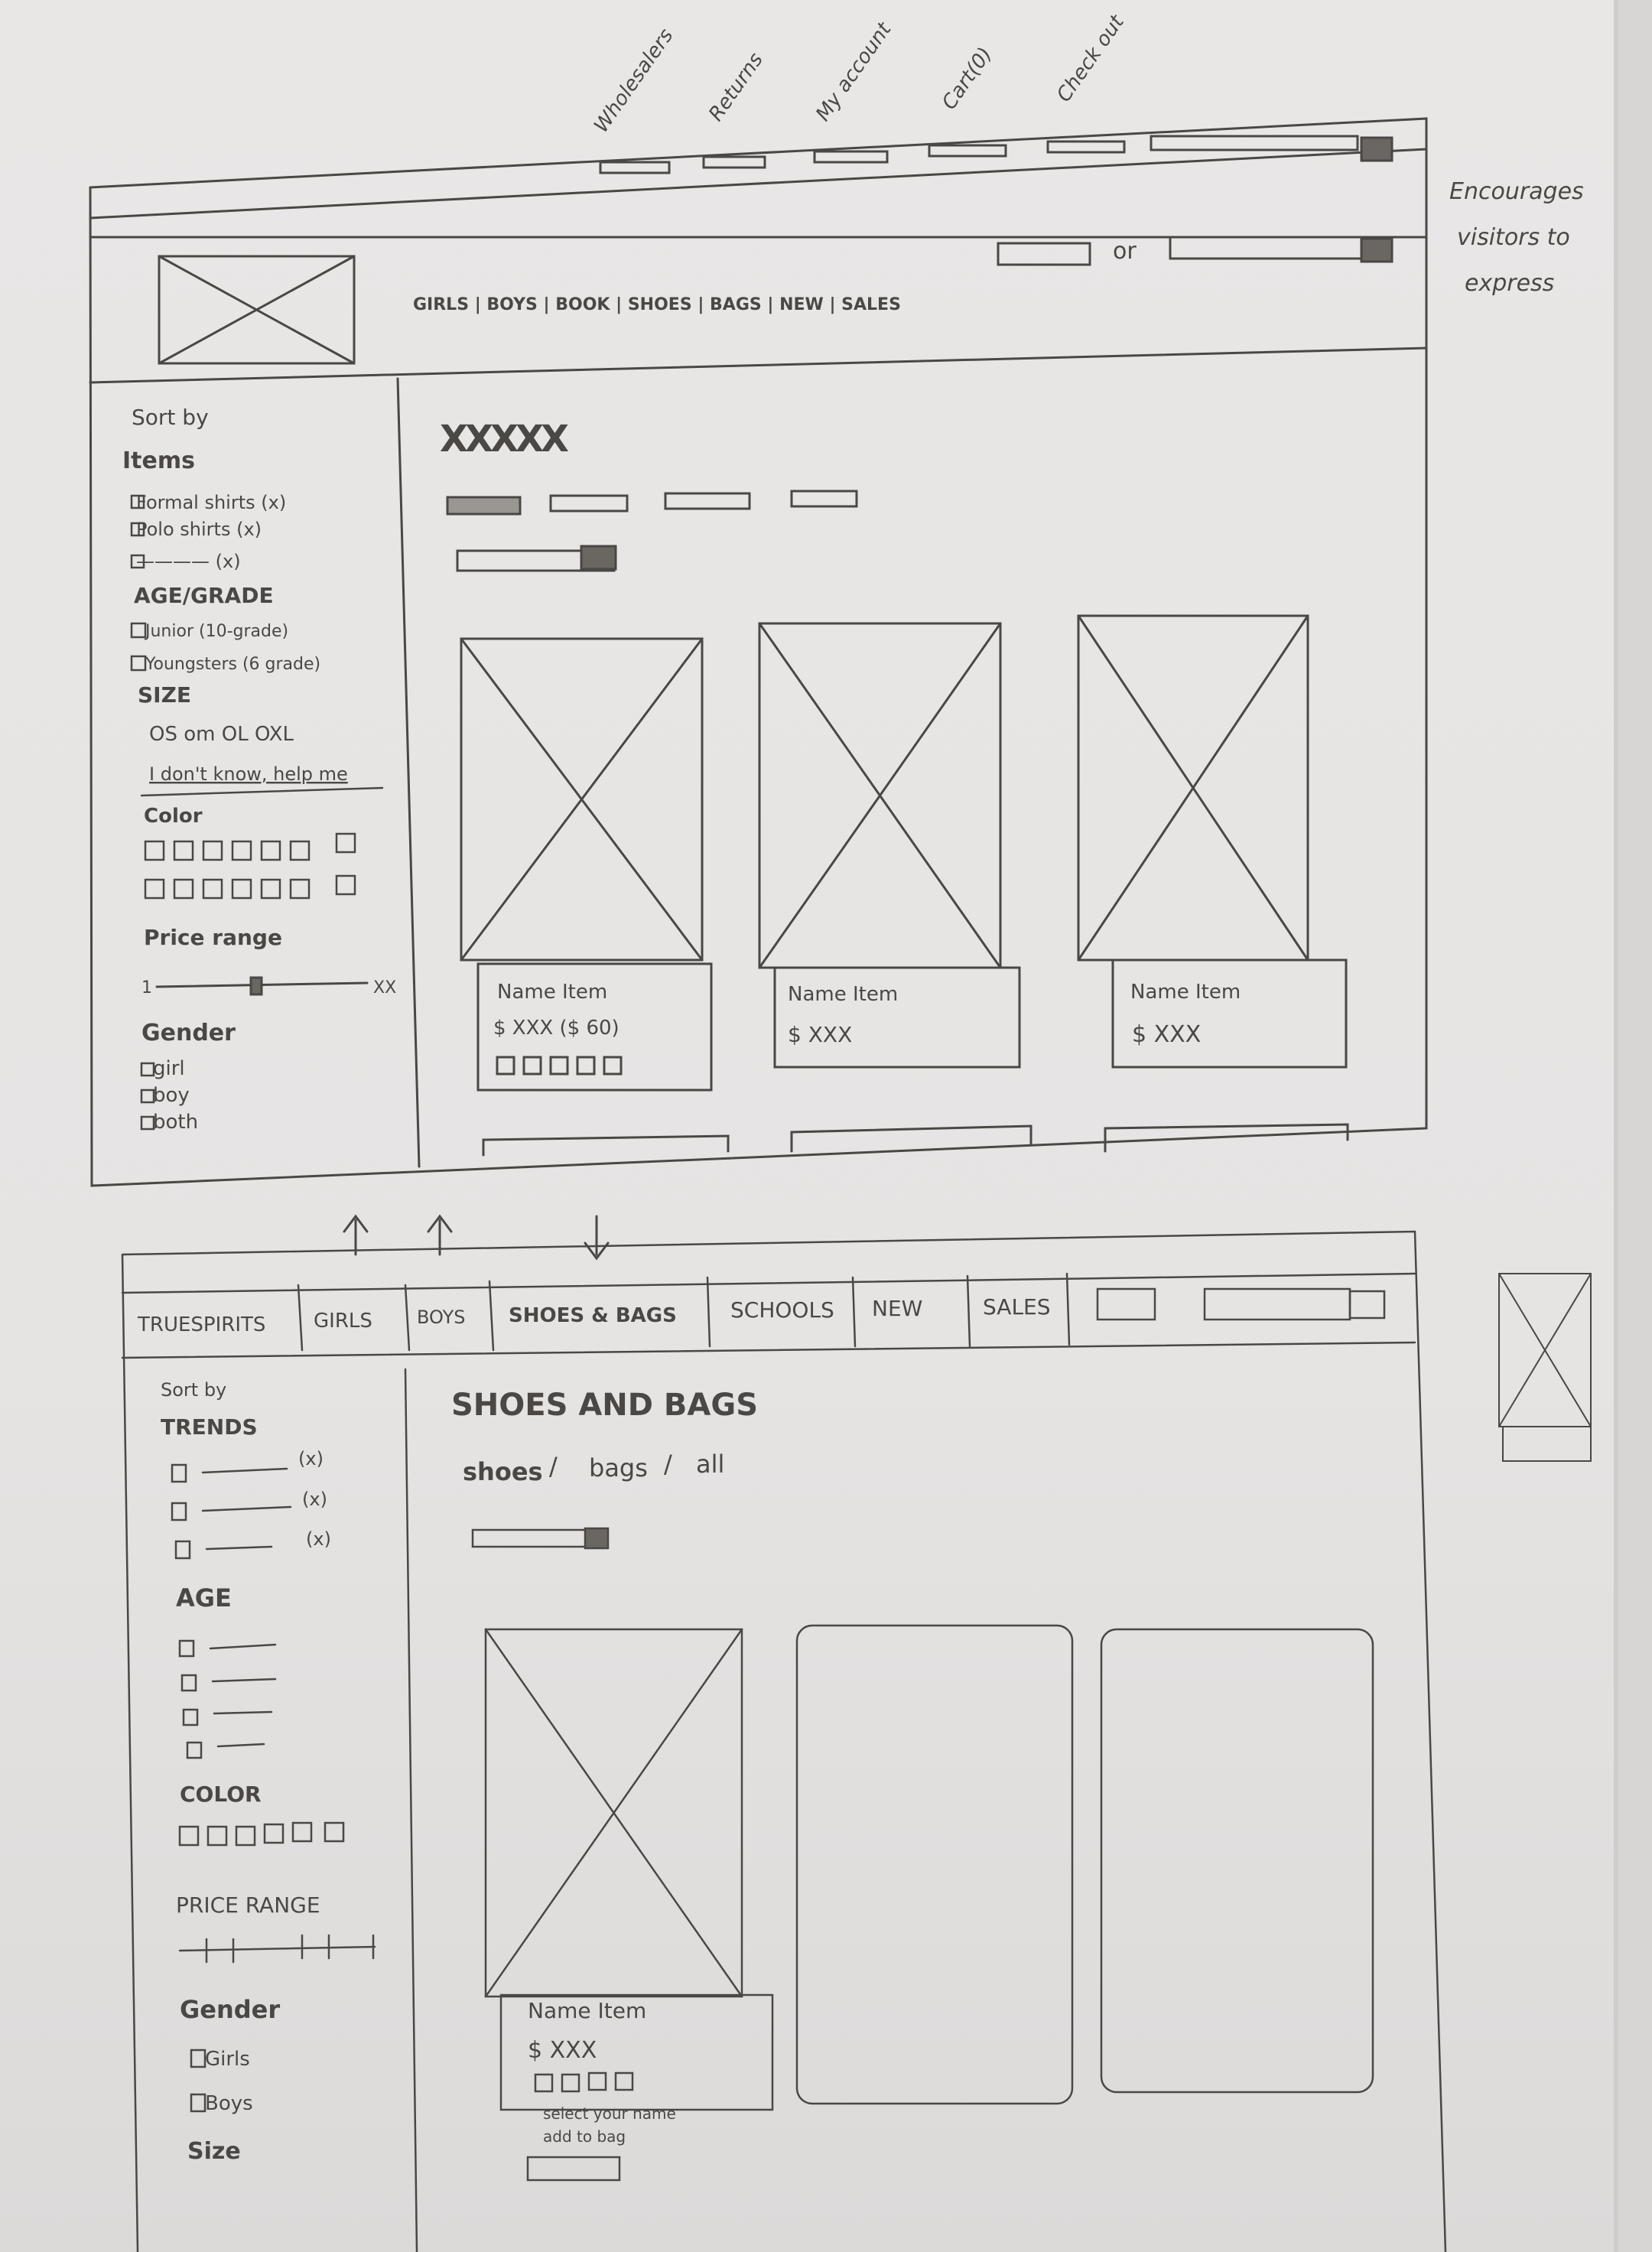 The width and height of the screenshot is (1652, 2252). Describe the element at coordinates (222, 735) in the screenshot. I see `size-values: OS om OL OXL` at that location.